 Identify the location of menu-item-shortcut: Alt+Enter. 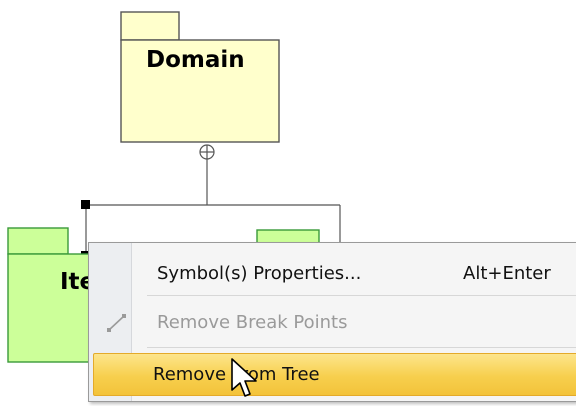
(507, 273).